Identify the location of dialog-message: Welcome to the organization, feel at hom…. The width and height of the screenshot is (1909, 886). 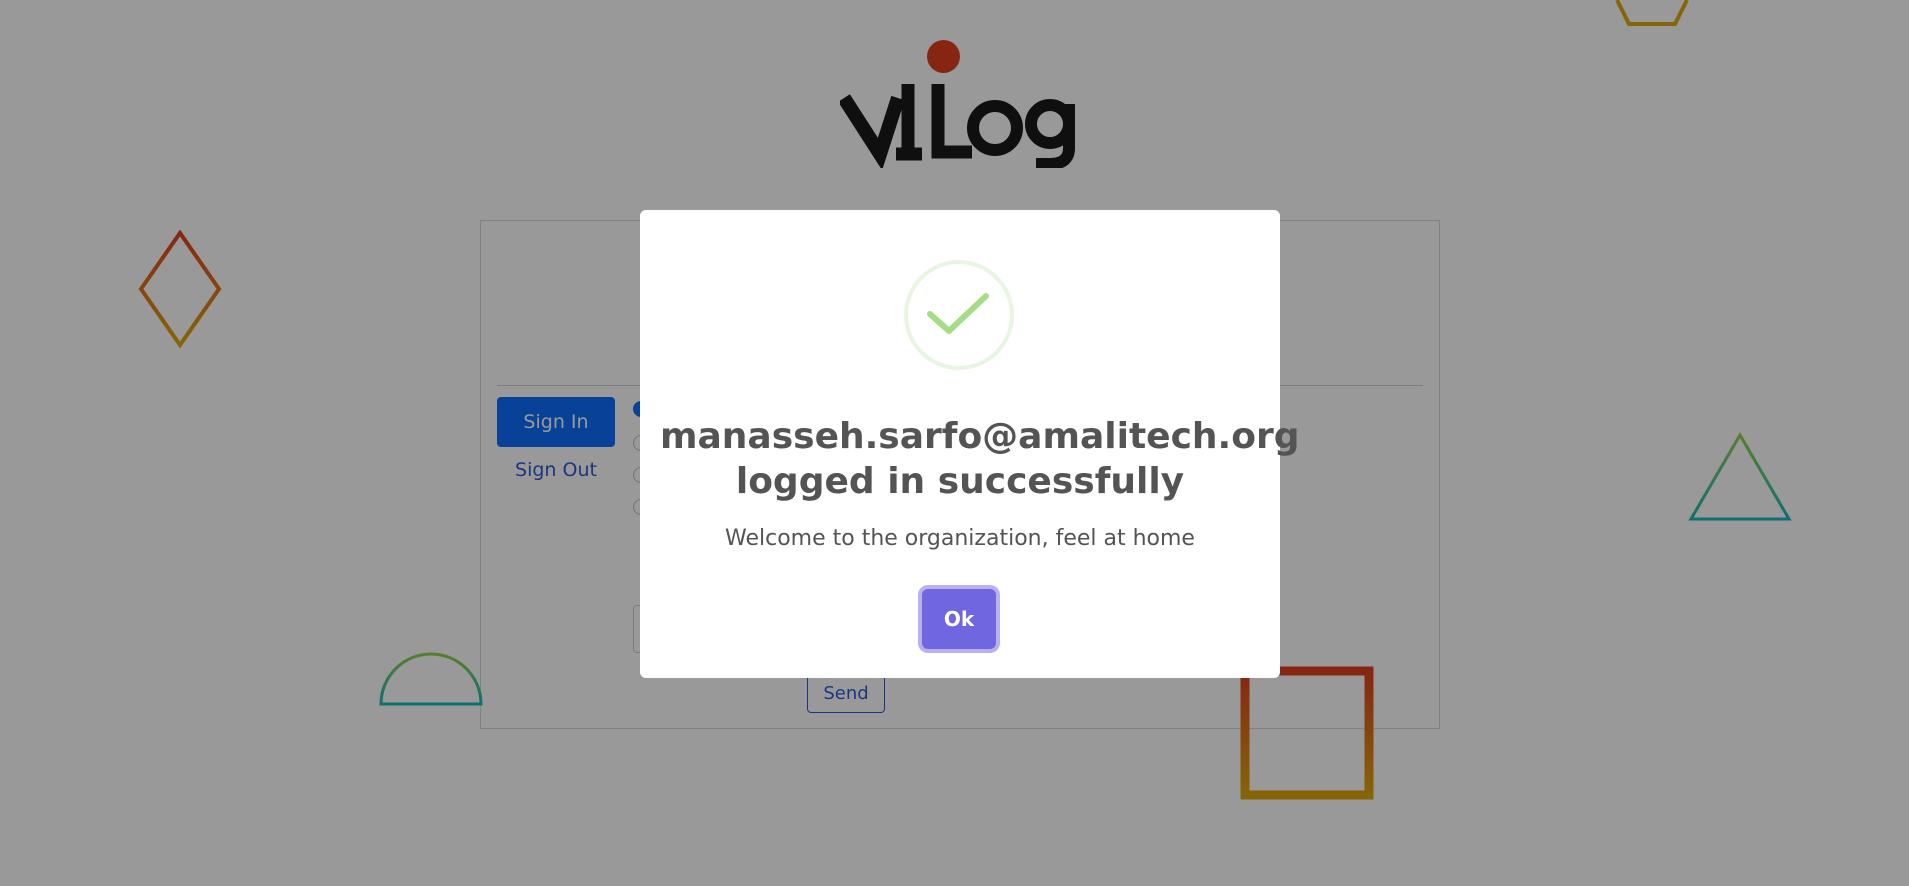
(960, 538).